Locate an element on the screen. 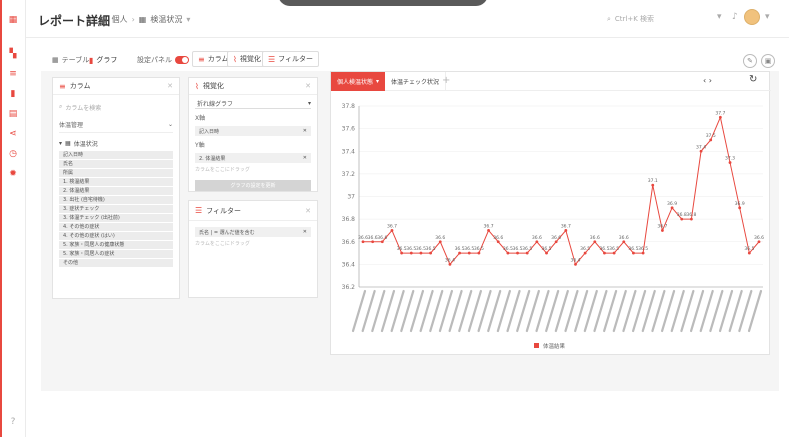  save-icon: ▣ is located at coordinates (768, 61).